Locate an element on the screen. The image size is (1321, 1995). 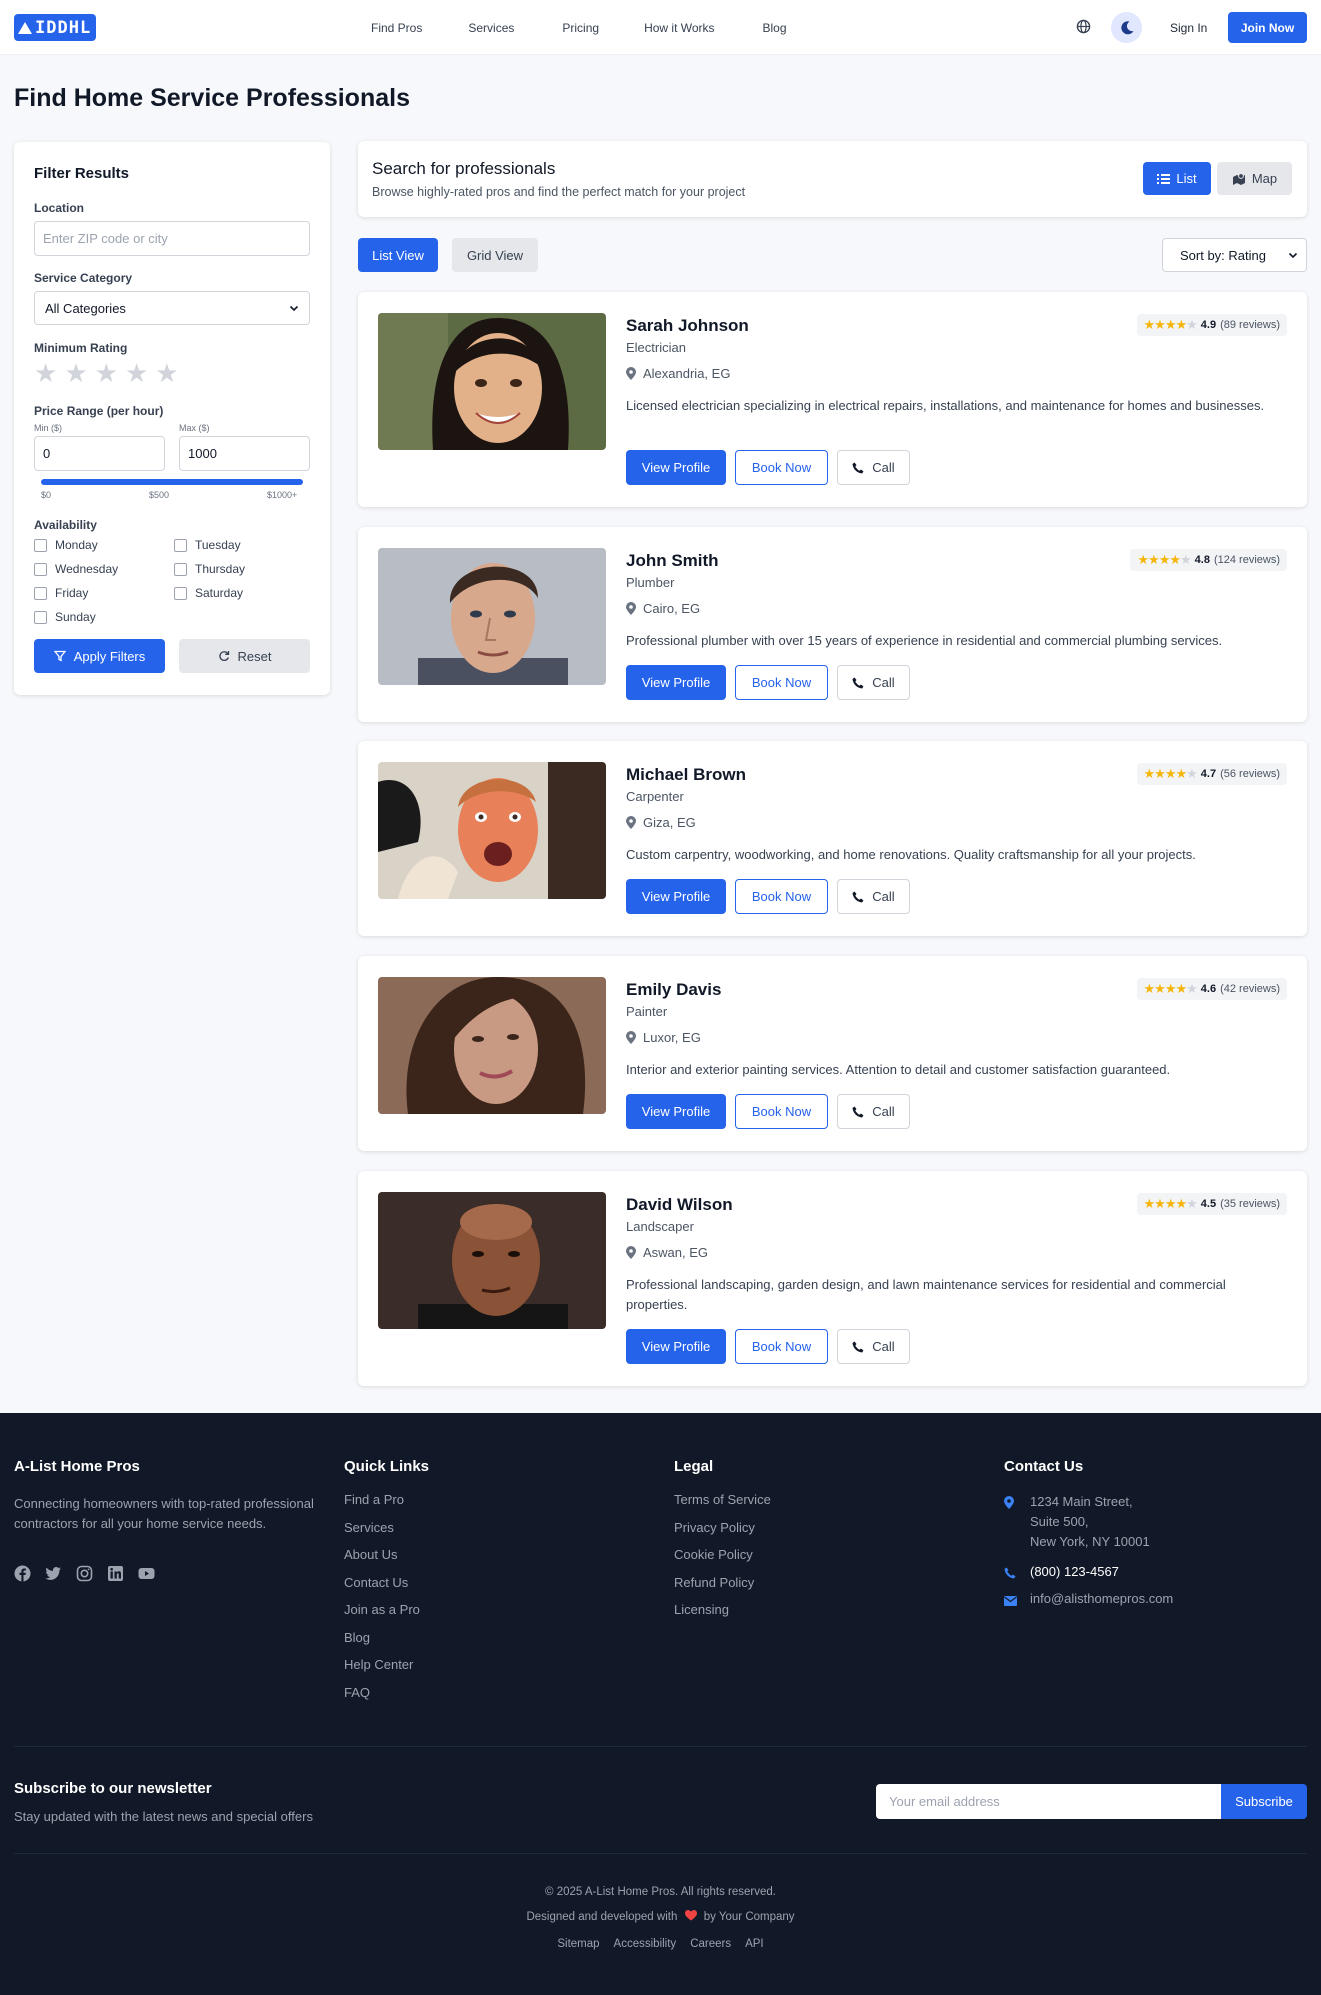
footer-link: Services is located at coordinates (382, 1534).